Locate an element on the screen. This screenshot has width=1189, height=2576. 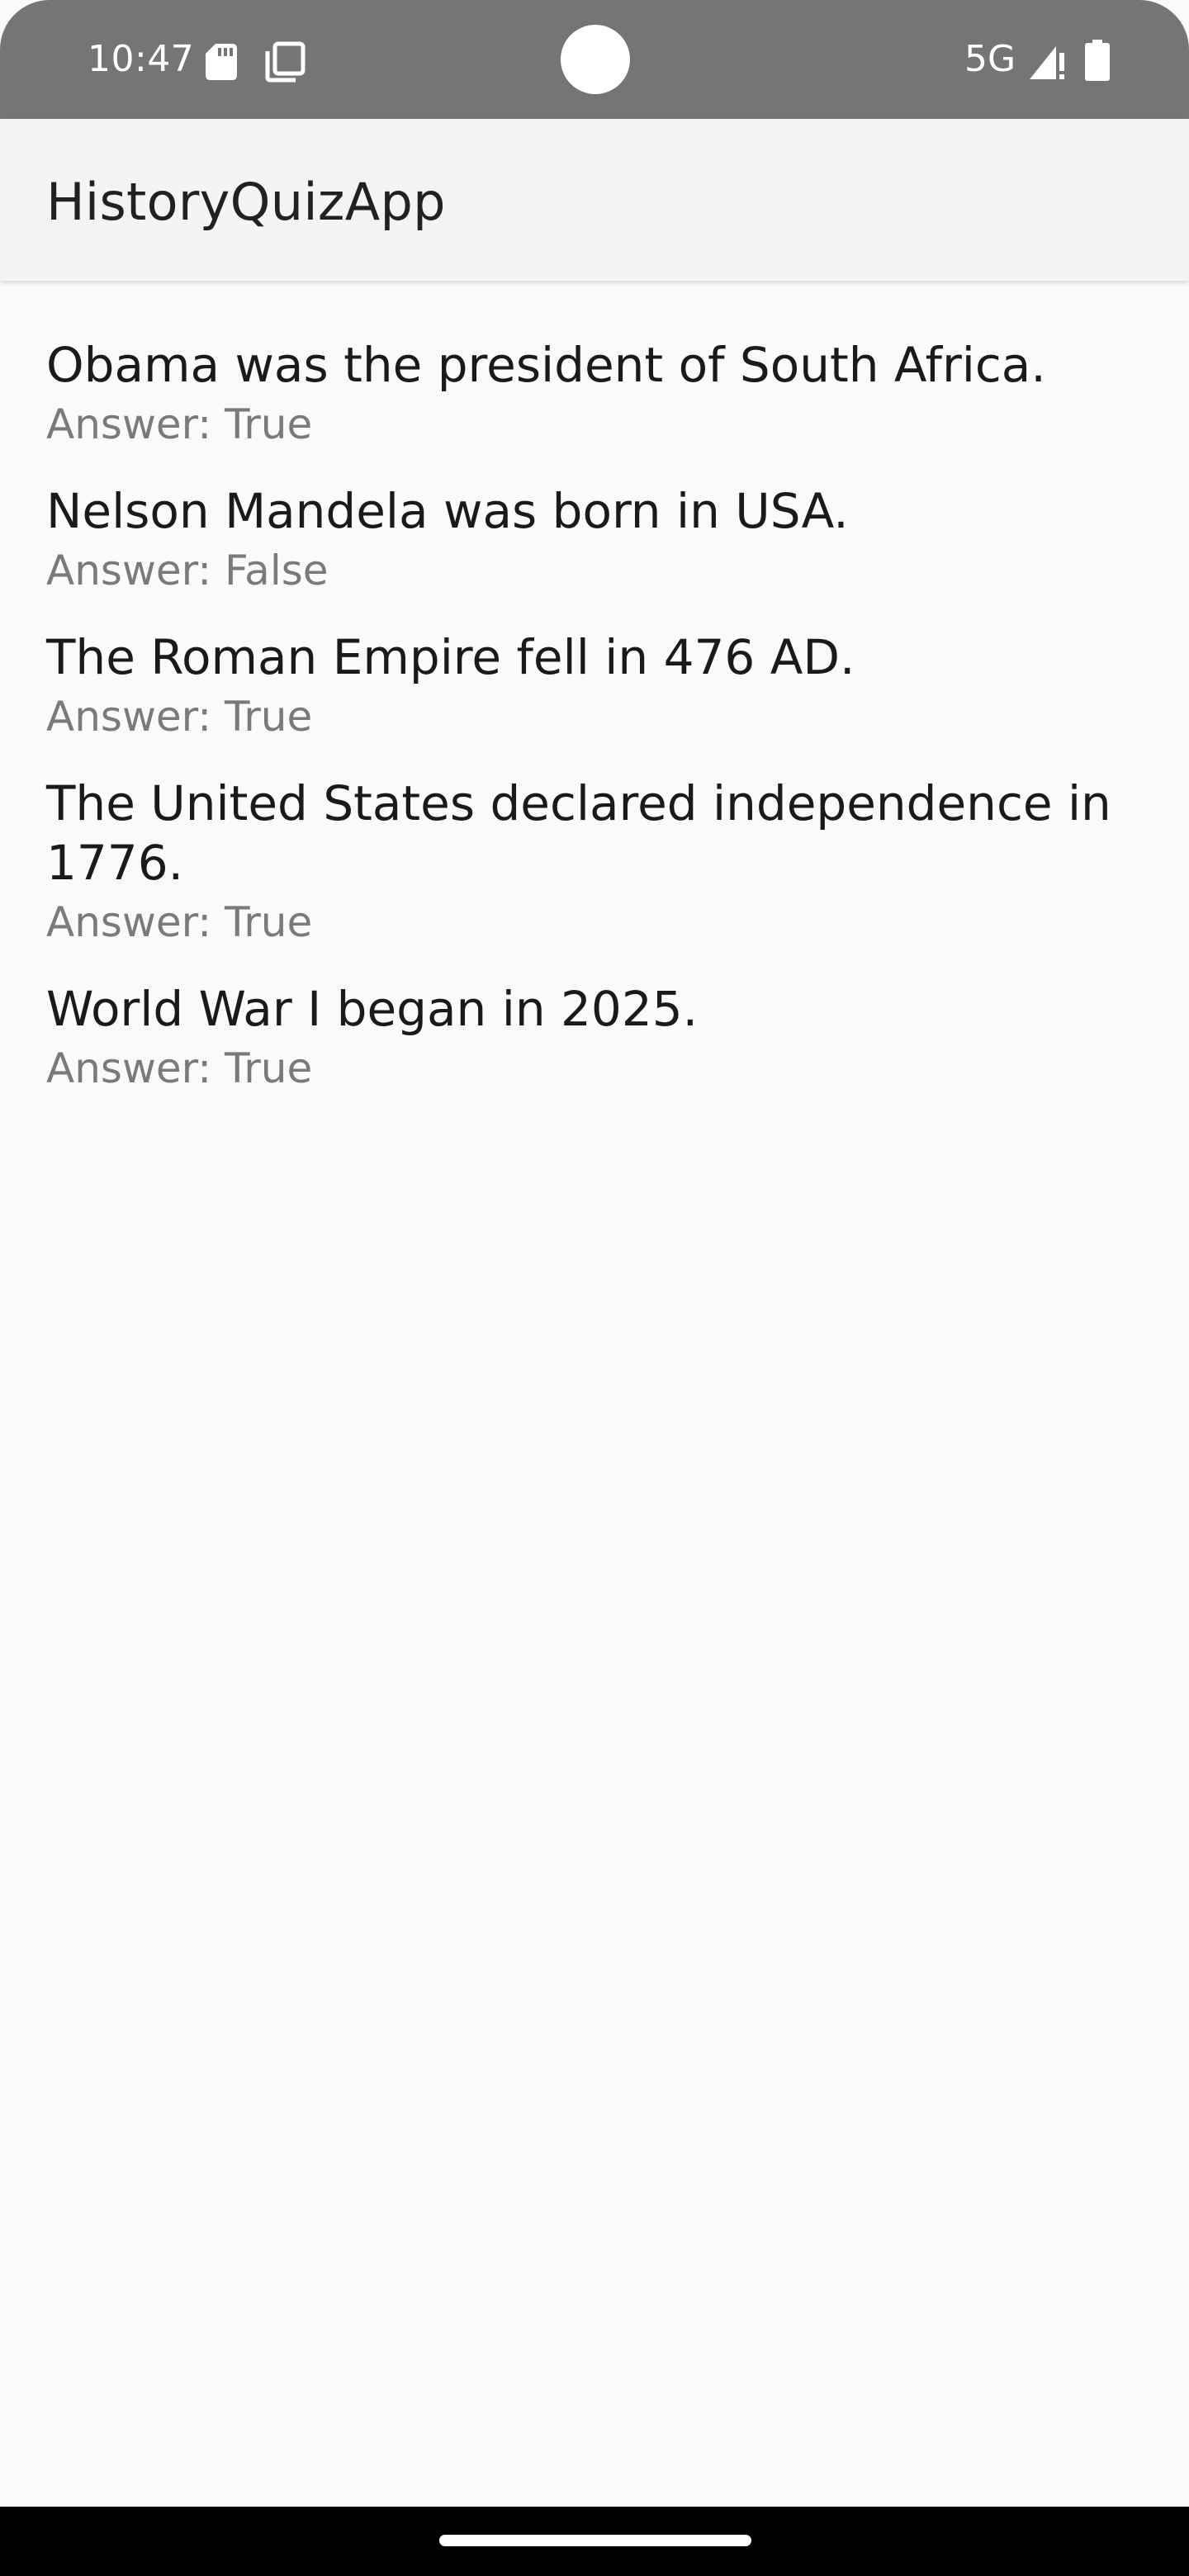
status-bar: 10:47 5G is located at coordinates (594, 59).